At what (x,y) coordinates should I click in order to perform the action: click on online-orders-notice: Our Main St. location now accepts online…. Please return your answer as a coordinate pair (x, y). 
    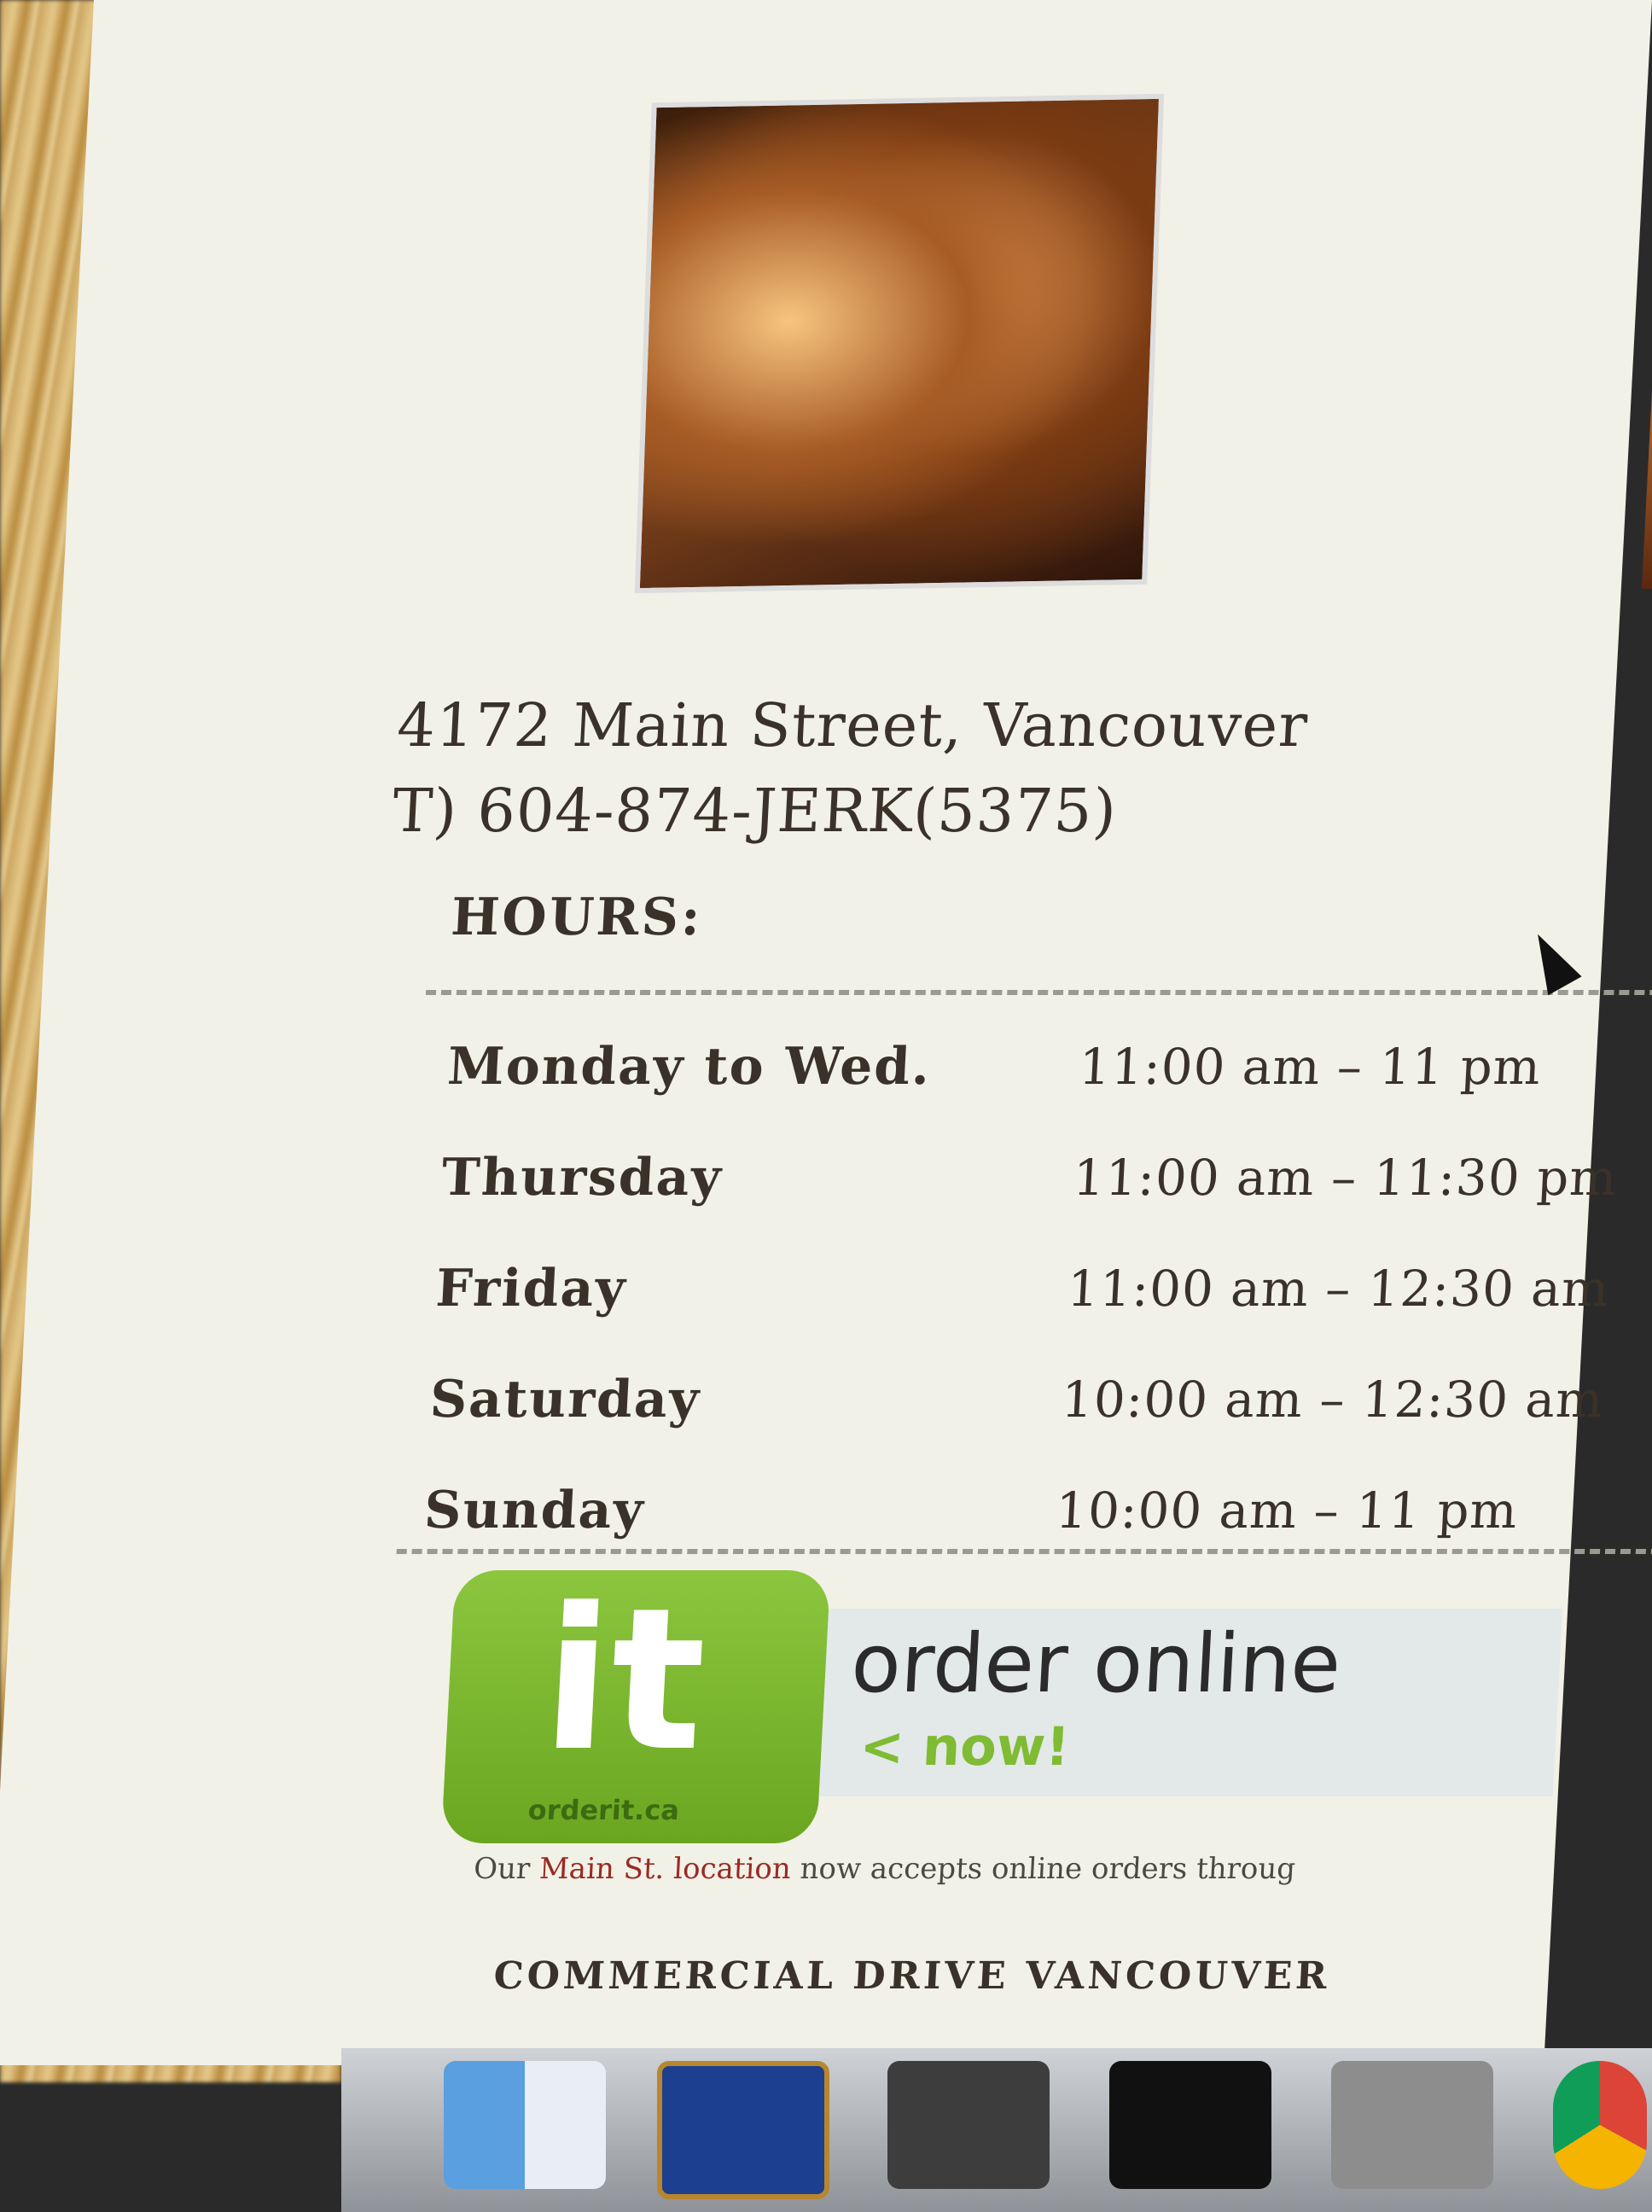
    Looking at the image, I should click on (1062, 1869).